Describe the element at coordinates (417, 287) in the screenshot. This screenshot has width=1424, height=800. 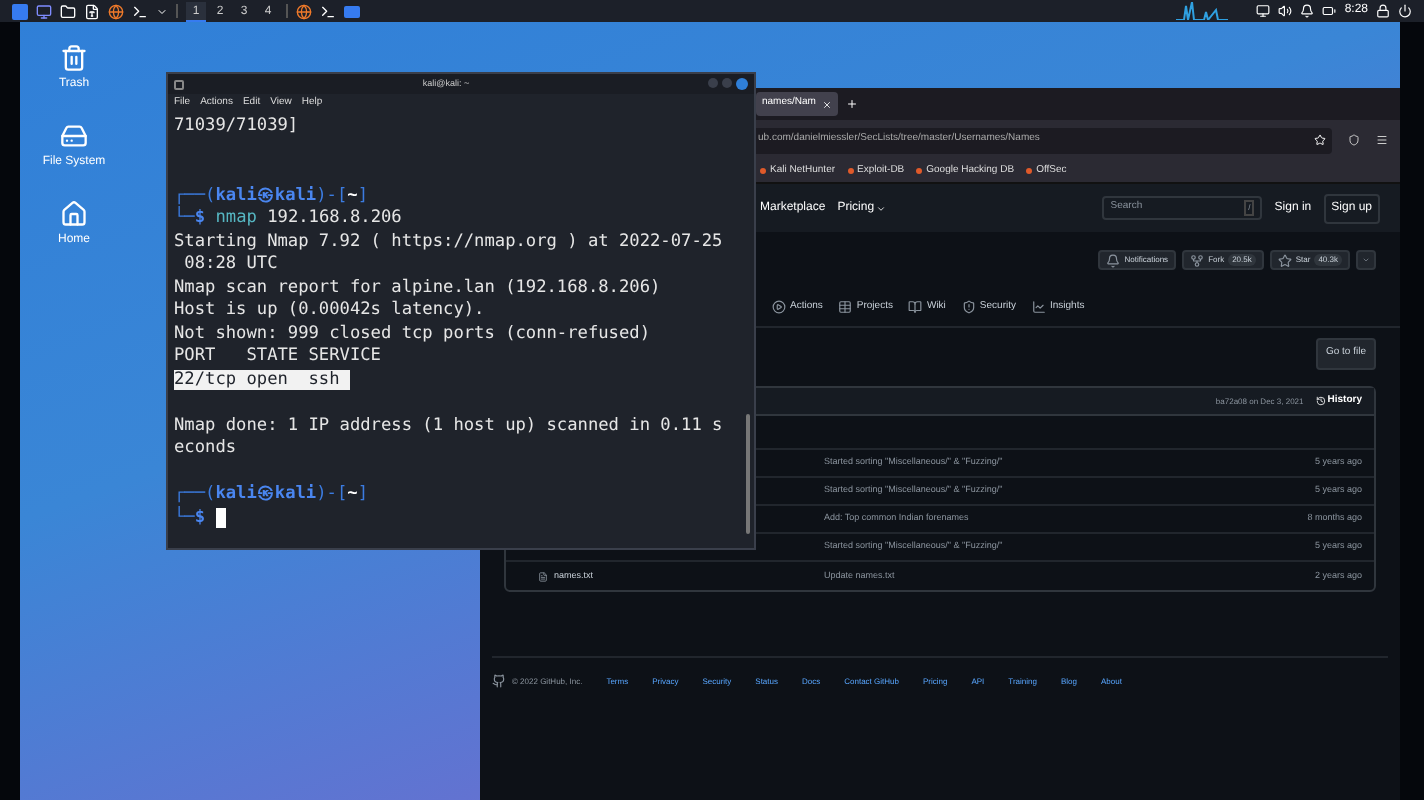
I see `terminal-output: Nmap scan report for alpine.lan (192.168.8.206)` at that location.